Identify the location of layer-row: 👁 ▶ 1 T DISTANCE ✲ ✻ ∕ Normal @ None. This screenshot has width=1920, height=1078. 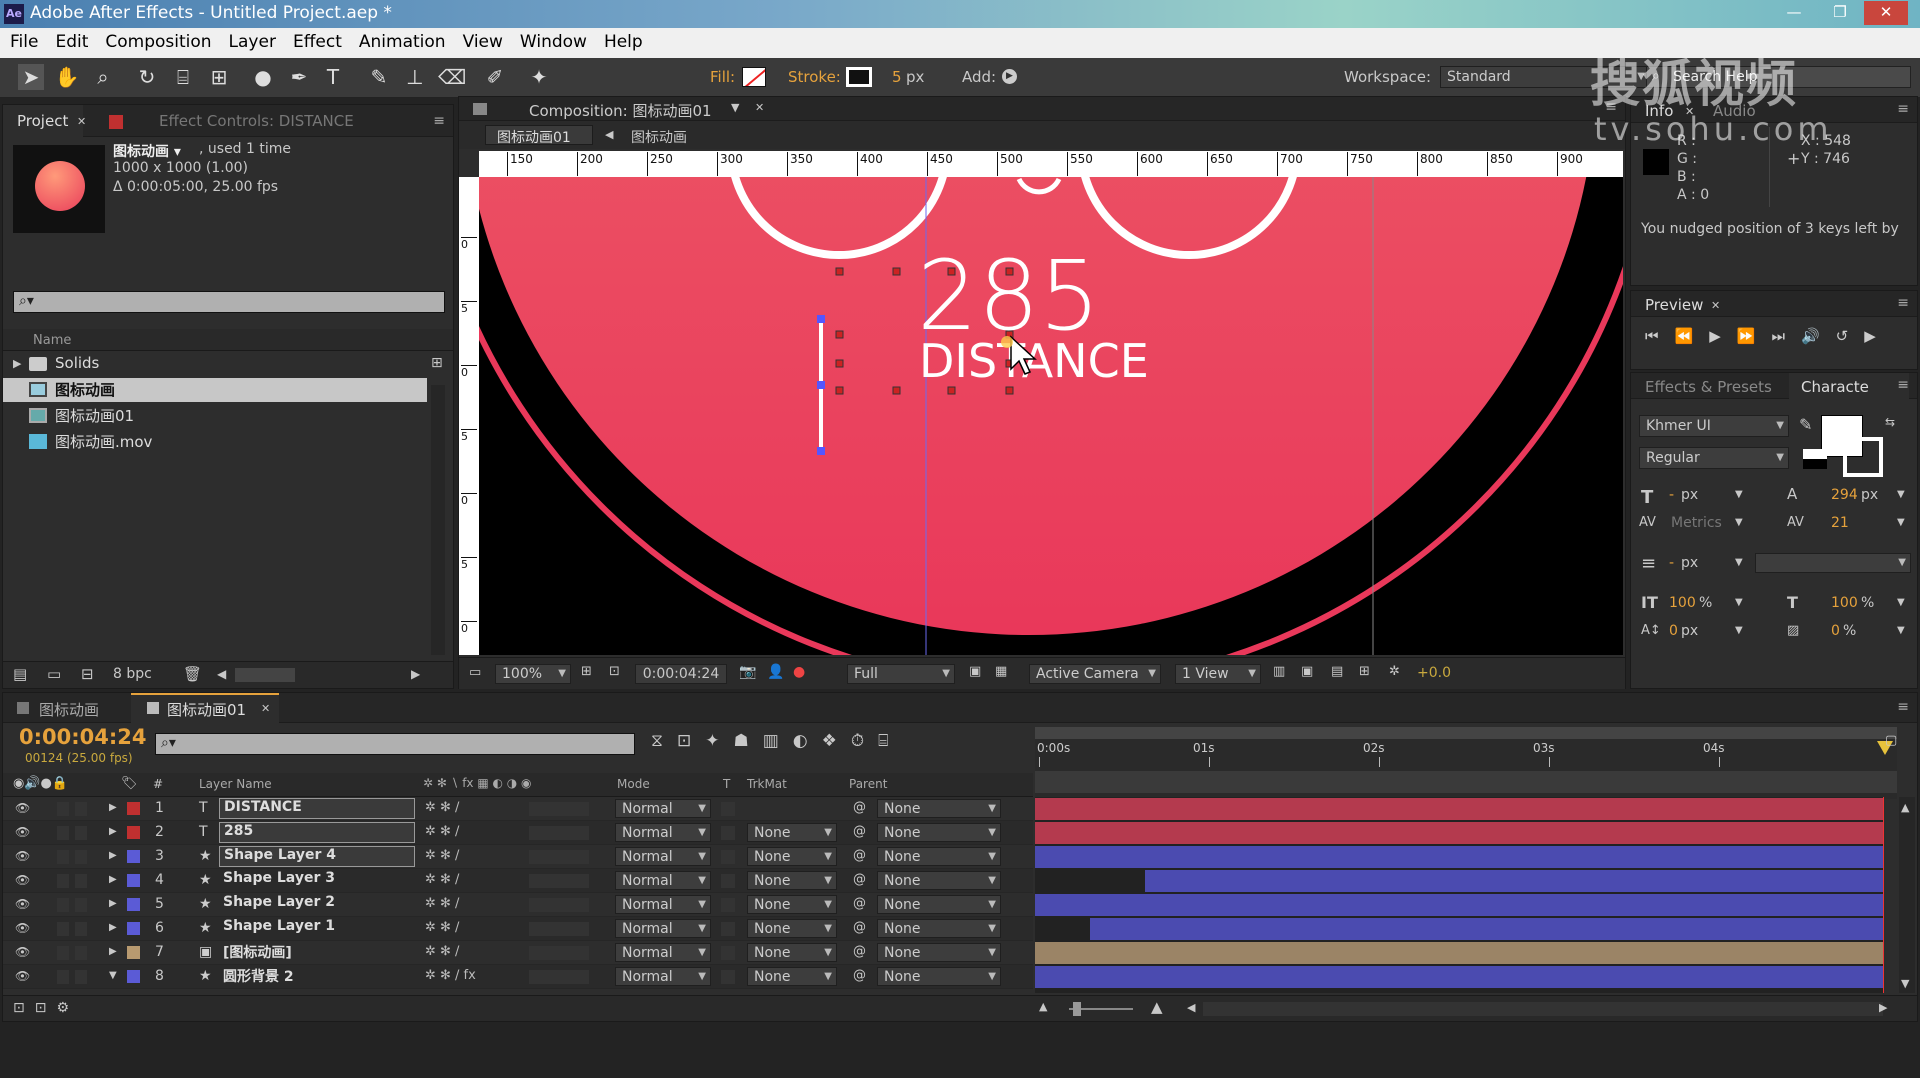
(518, 809).